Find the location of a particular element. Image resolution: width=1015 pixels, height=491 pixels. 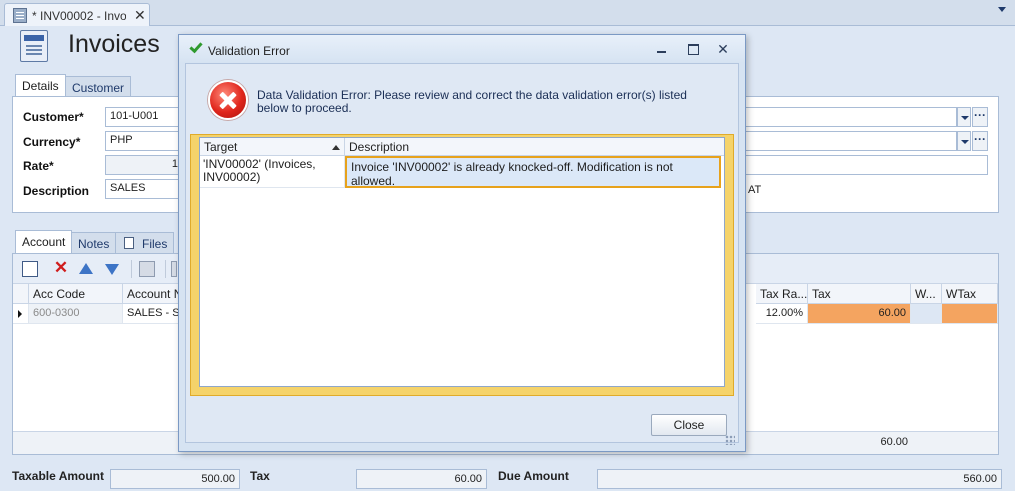

new-icon is located at coordinates (30, 269).